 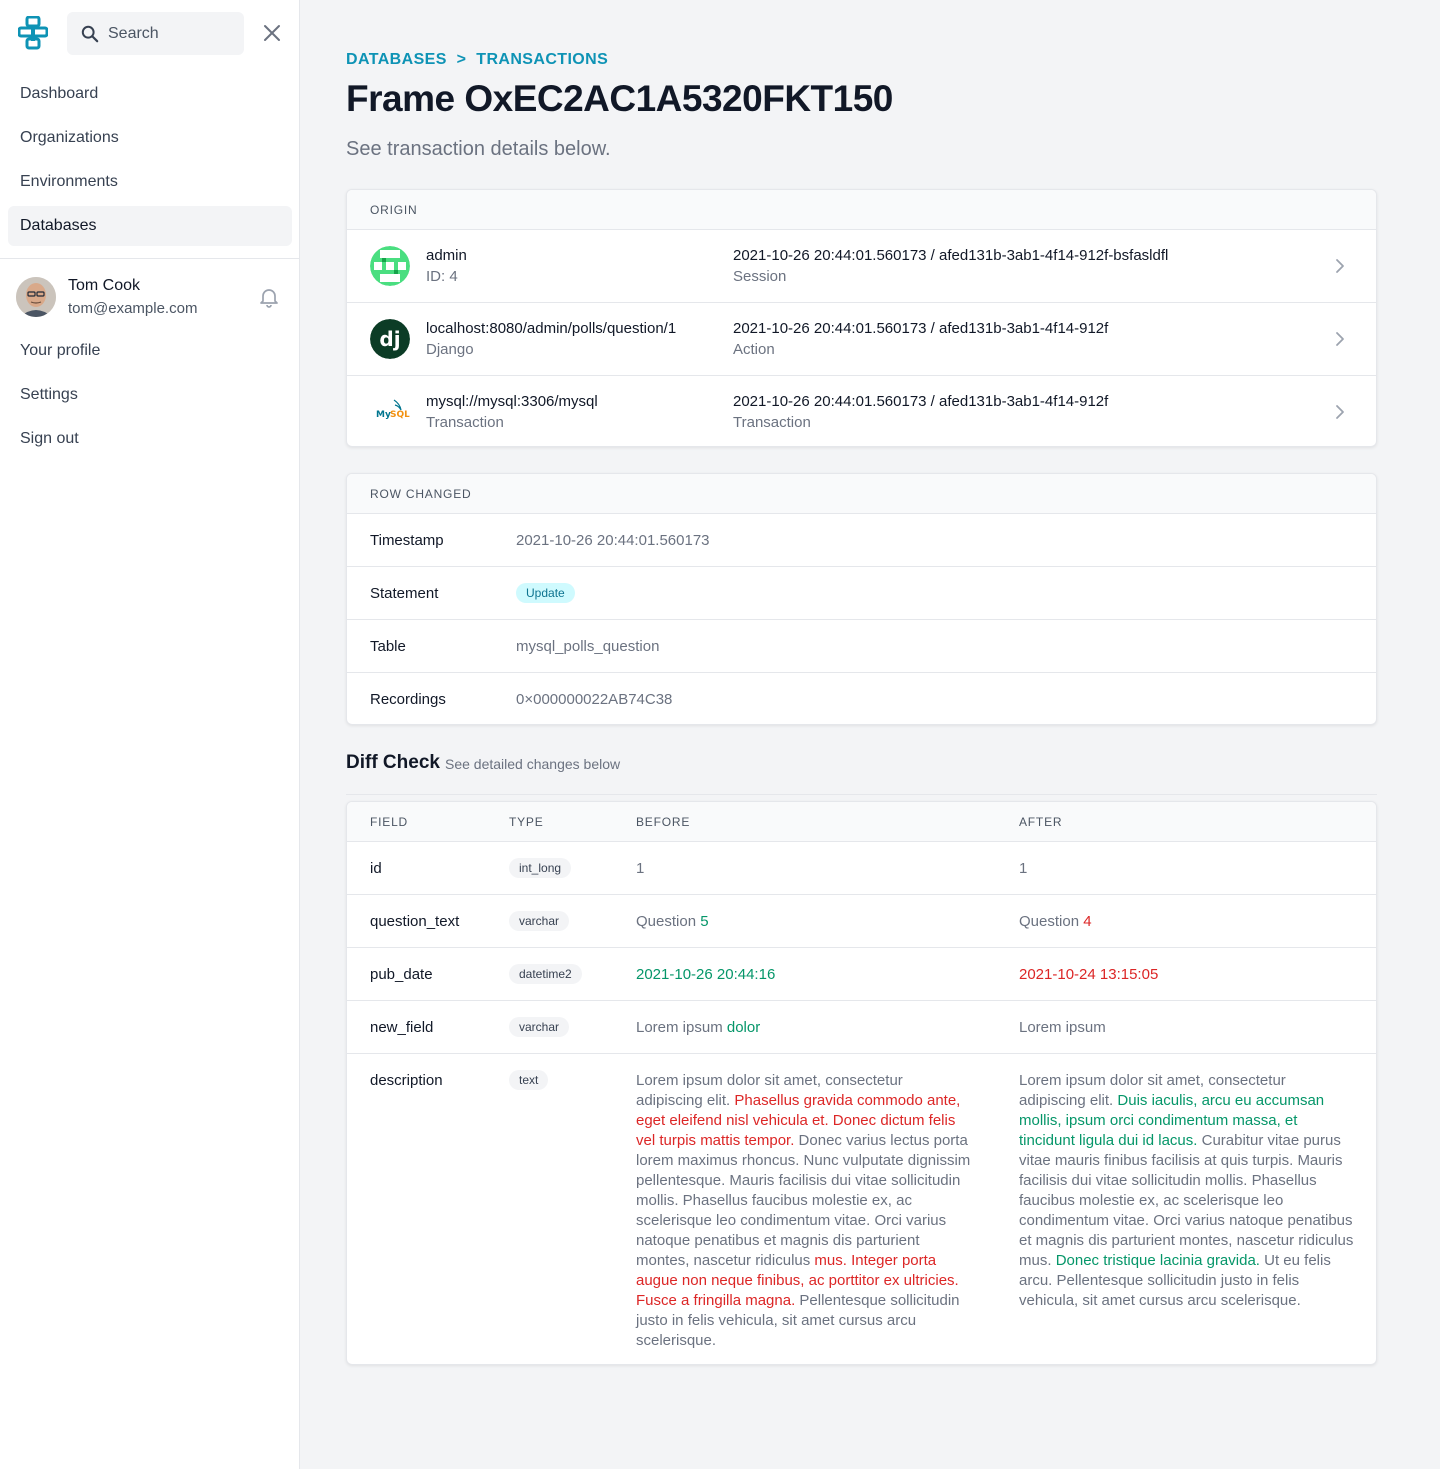 I want to click on kv-label: Timestamp, so click(x=407, y=540).